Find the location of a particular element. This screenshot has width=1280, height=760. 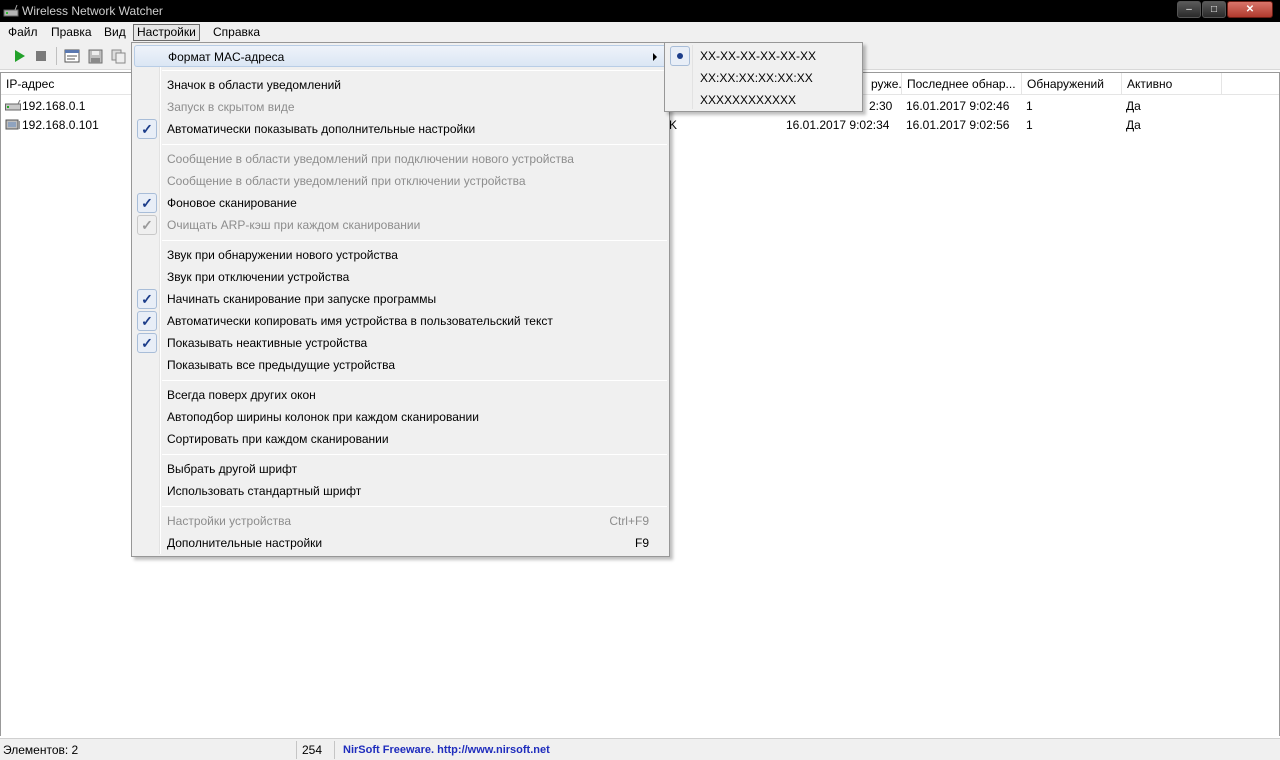

menu-item-sound-disconnect: Звук при отключении устройства is located at coordinates (400, 277).